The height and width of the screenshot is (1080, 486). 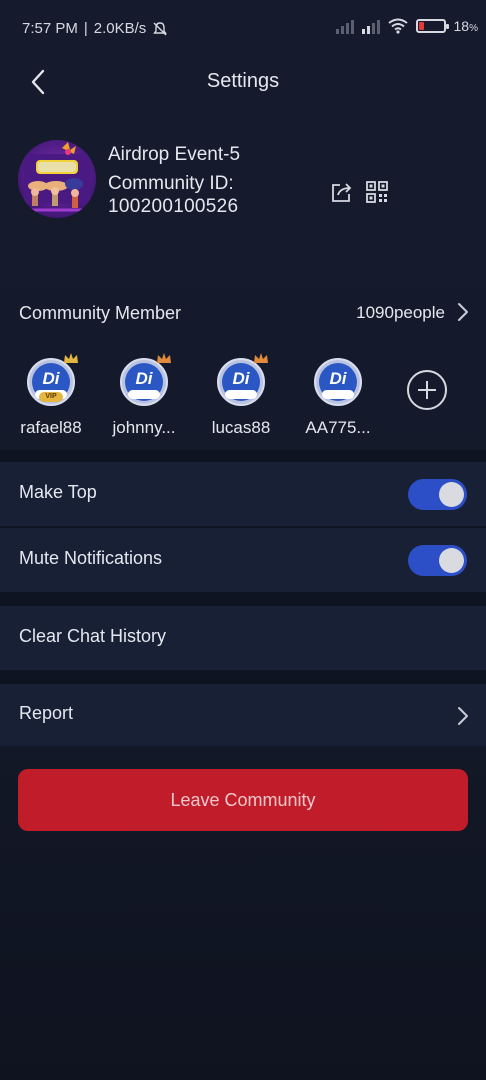 I want to click on member-item: Di lucas88, so click(x=241, y=397).